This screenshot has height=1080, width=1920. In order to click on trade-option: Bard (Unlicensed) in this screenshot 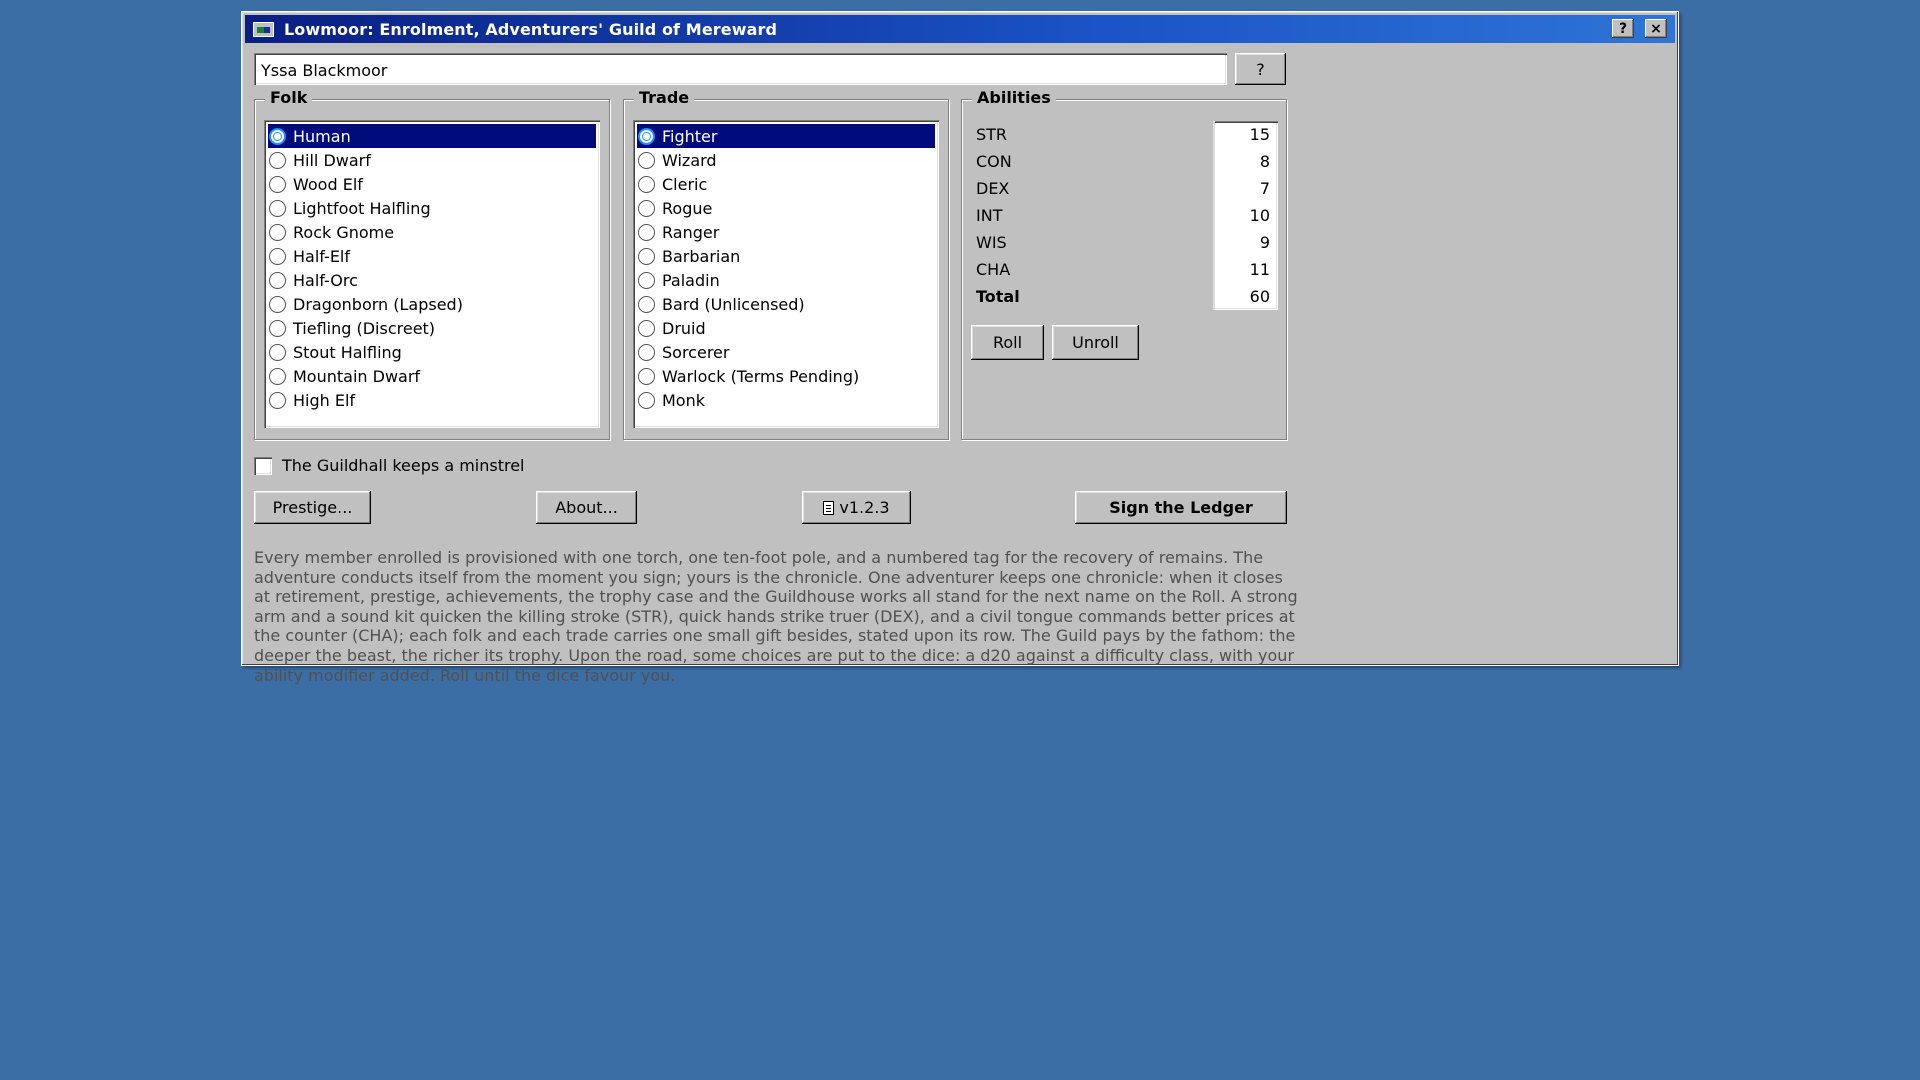, I will do `click(786, 304)`.